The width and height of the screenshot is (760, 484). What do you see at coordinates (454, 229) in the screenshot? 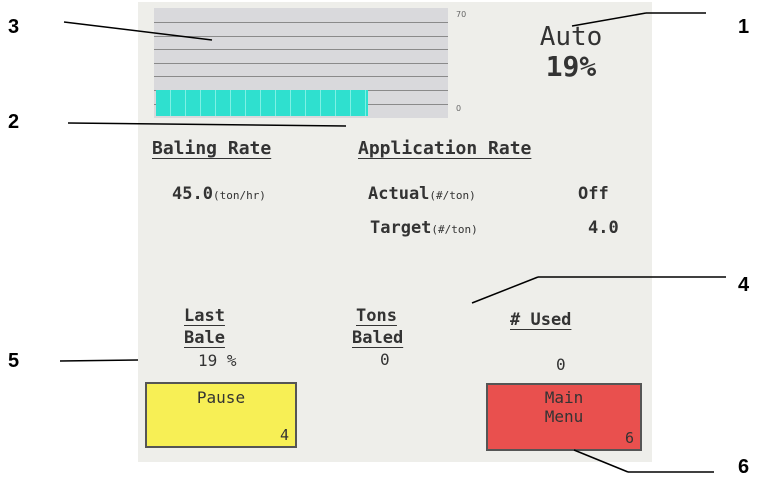
I see `target-unit: (#/ton)` at bounding box center [454, 229].